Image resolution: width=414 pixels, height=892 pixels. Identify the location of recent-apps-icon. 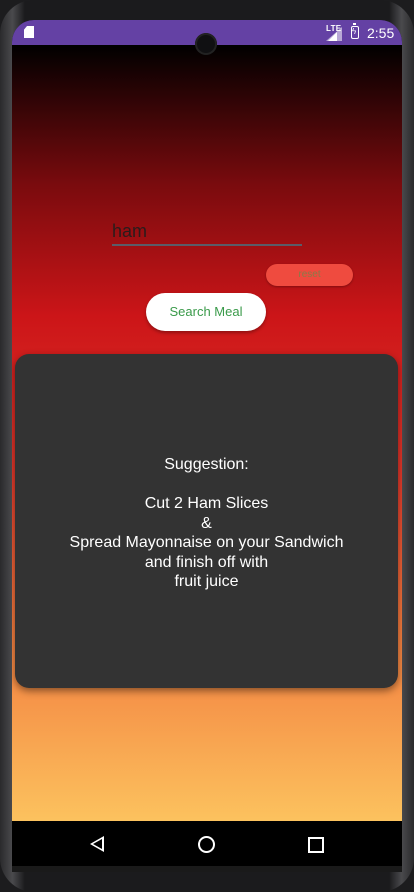
(316, 845).